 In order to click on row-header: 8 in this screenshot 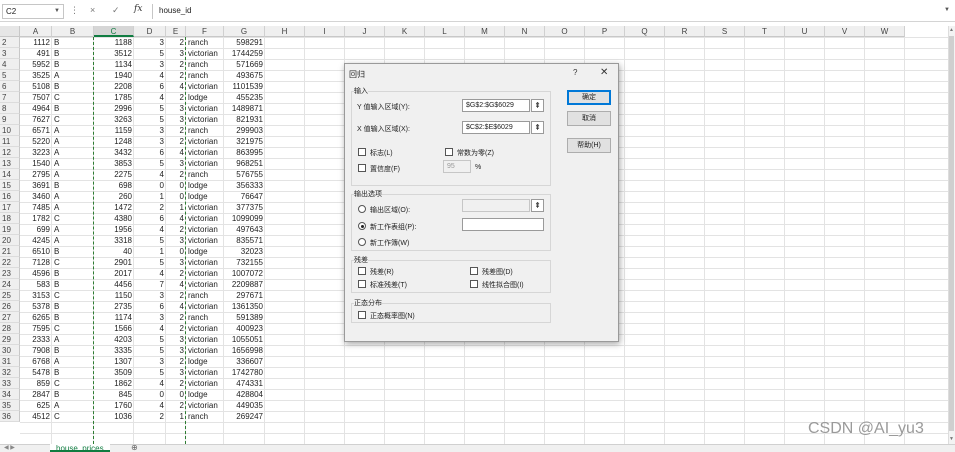, I will do `click(10, 108)`.